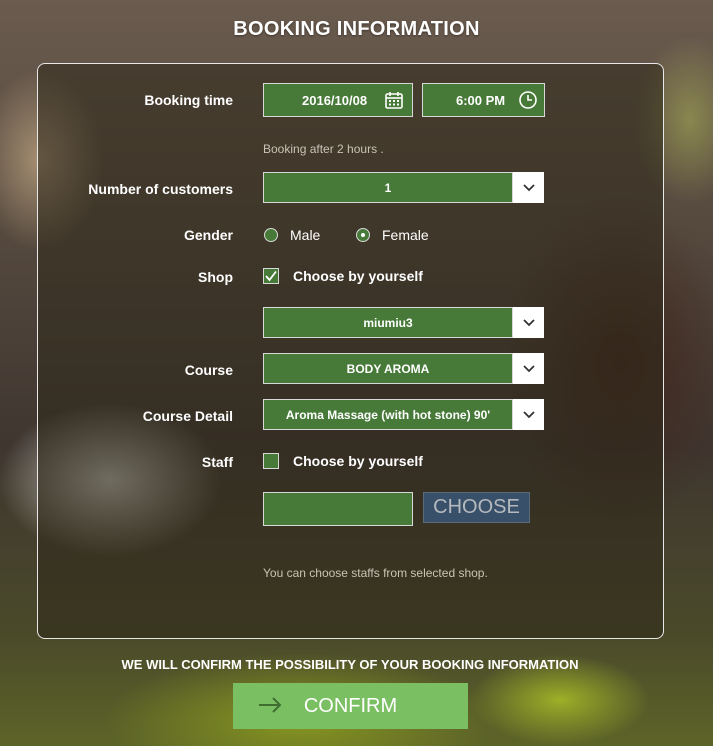 Image resolution: width=713 pixels, height=746 pixels. I want to click on course-detail-select: Aroma Massage (with hot stone) 90', so click(403, 414).